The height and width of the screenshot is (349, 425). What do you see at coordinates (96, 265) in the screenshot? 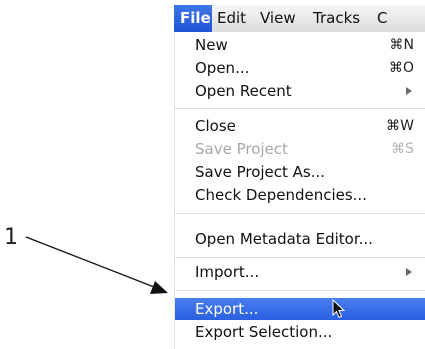
I see `callout-arrow-icon` at bounding box center [96, 265].